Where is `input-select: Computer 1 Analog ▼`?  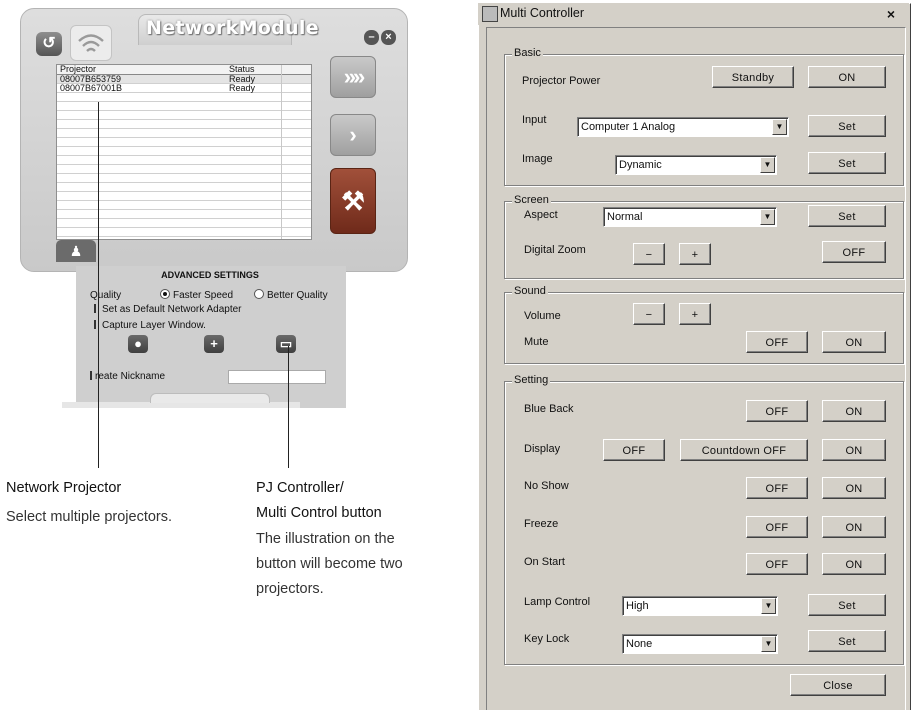
input-select: Computer 1 Analog ▼ is located at coordinates (683, 127).